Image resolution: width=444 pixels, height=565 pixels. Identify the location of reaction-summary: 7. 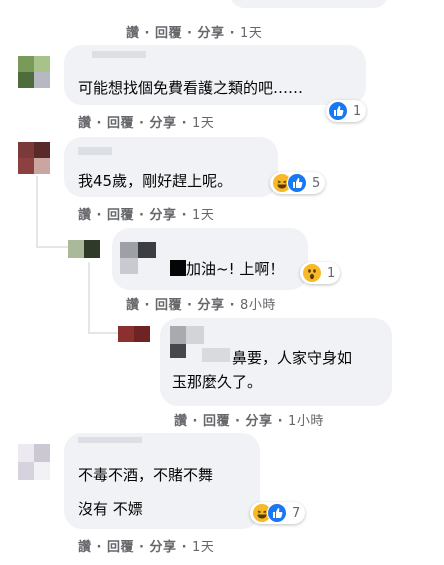
(278, 513).